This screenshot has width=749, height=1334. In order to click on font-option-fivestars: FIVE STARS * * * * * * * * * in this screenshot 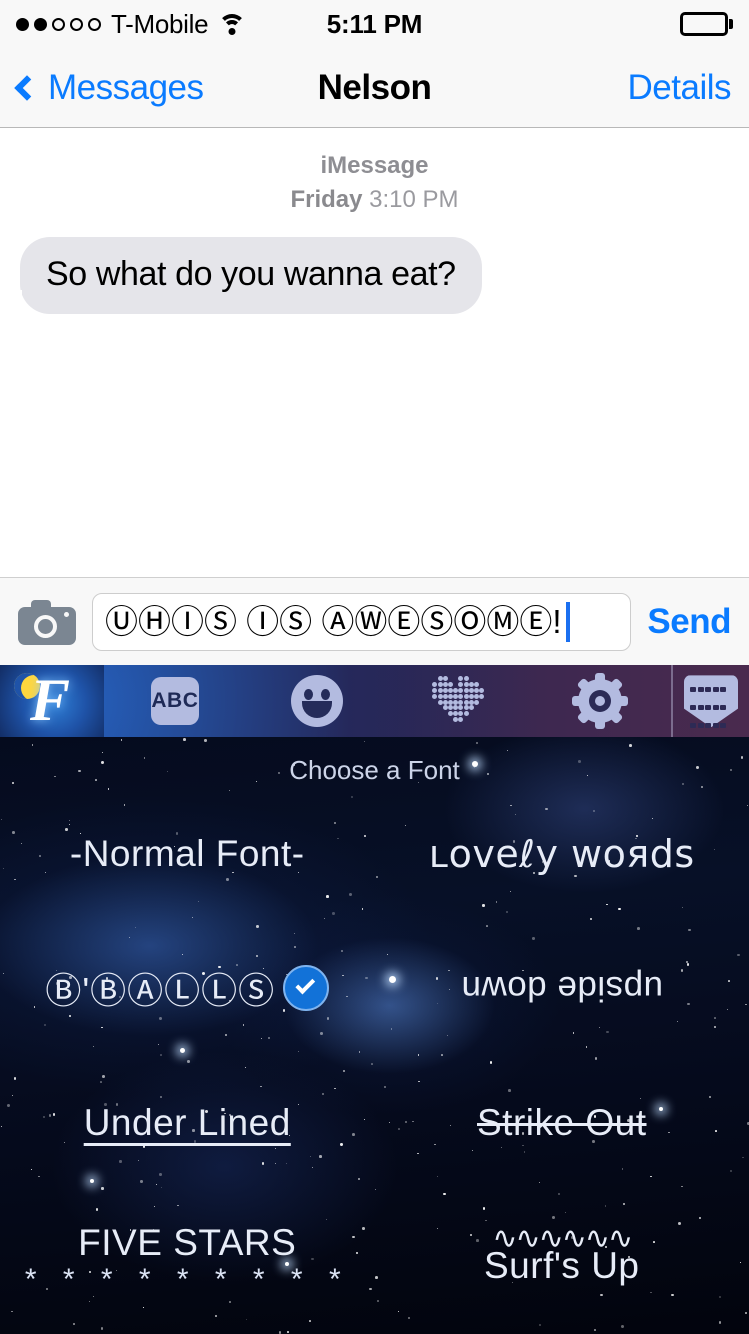, I will do `click(187, 1257)`.